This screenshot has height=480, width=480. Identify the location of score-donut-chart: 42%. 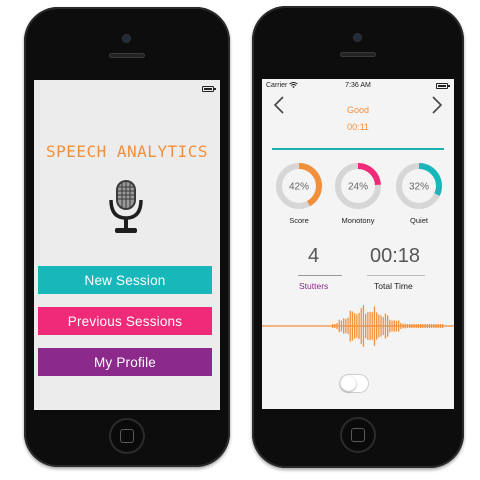
(299, 186).